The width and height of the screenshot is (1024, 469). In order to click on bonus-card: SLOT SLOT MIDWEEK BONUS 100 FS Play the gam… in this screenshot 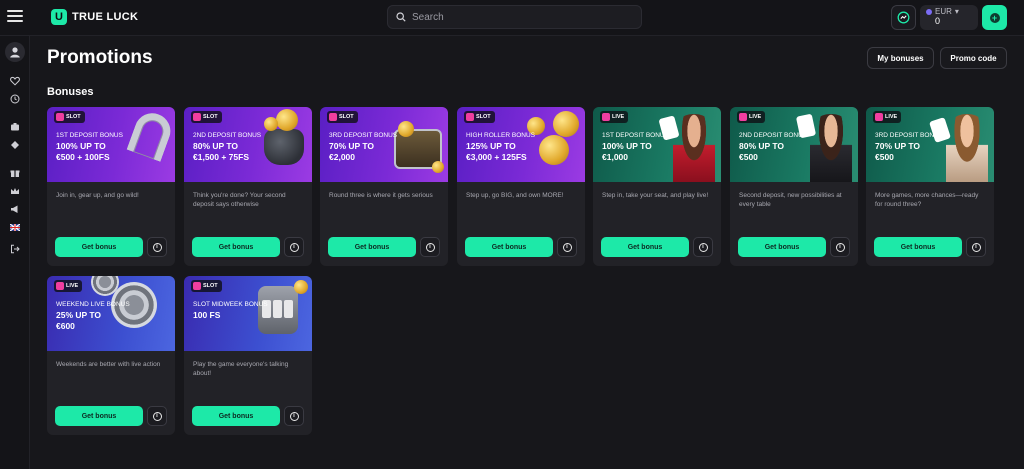, I will do `click(248, 355)`.